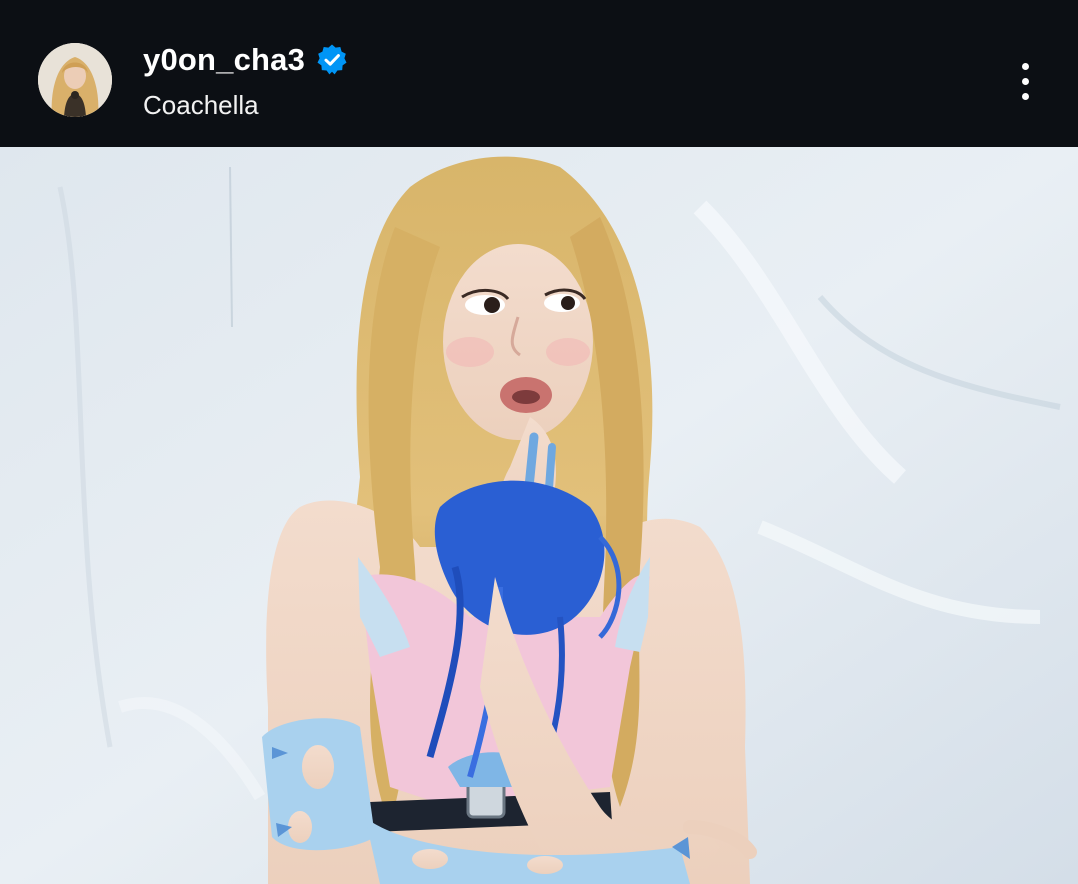  Describe the element at coordinates (224, 60) in the screenshot. I see `username: y0on_cha3` at that location.